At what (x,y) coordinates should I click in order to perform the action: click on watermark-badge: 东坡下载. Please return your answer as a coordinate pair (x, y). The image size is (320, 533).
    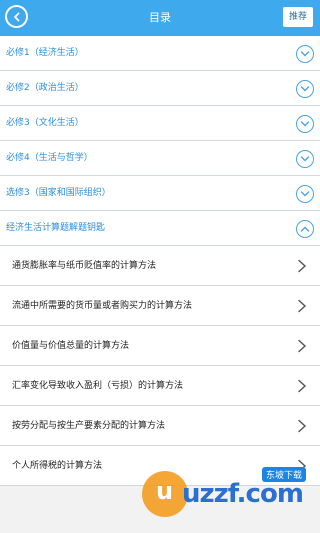
    Looking at the image, I should click on (284, 474).